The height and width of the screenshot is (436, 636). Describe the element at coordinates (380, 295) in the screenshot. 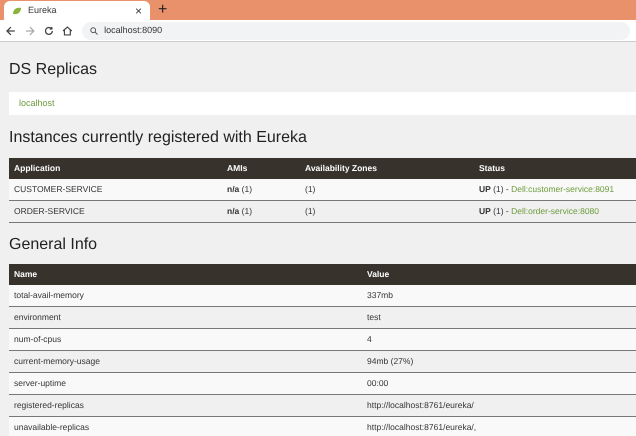

I see `table-cell-text: 337mb` at that location.